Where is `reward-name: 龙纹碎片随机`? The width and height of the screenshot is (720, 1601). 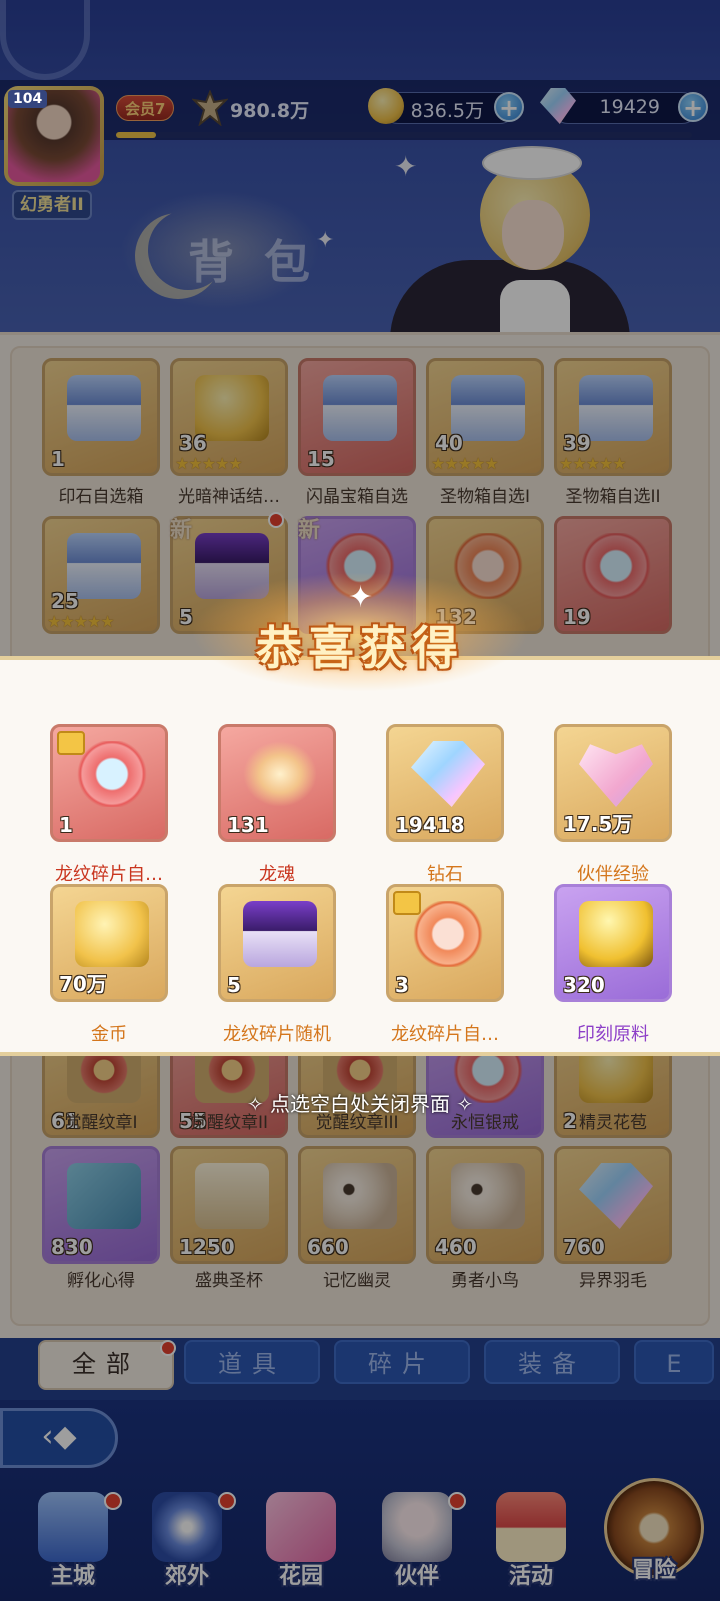 reward-name: 龙纹碎片随机 is located at coordinates (277, 1034).